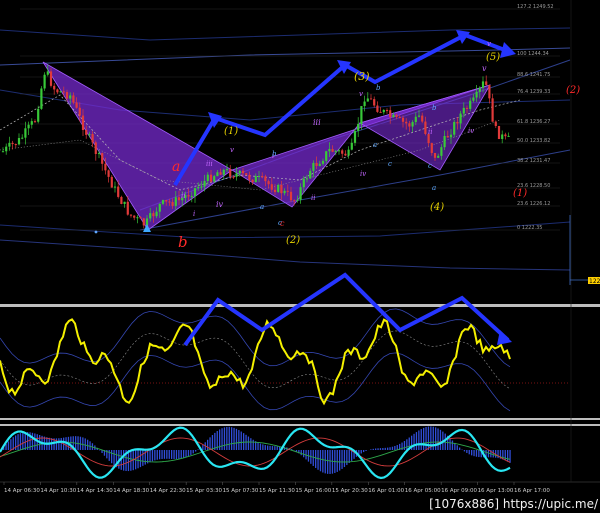 Image resolution: width=600 pixels, height=513 pixels. I want to click on fib-level-label: 61.8 1236.27, so click(533, 122).